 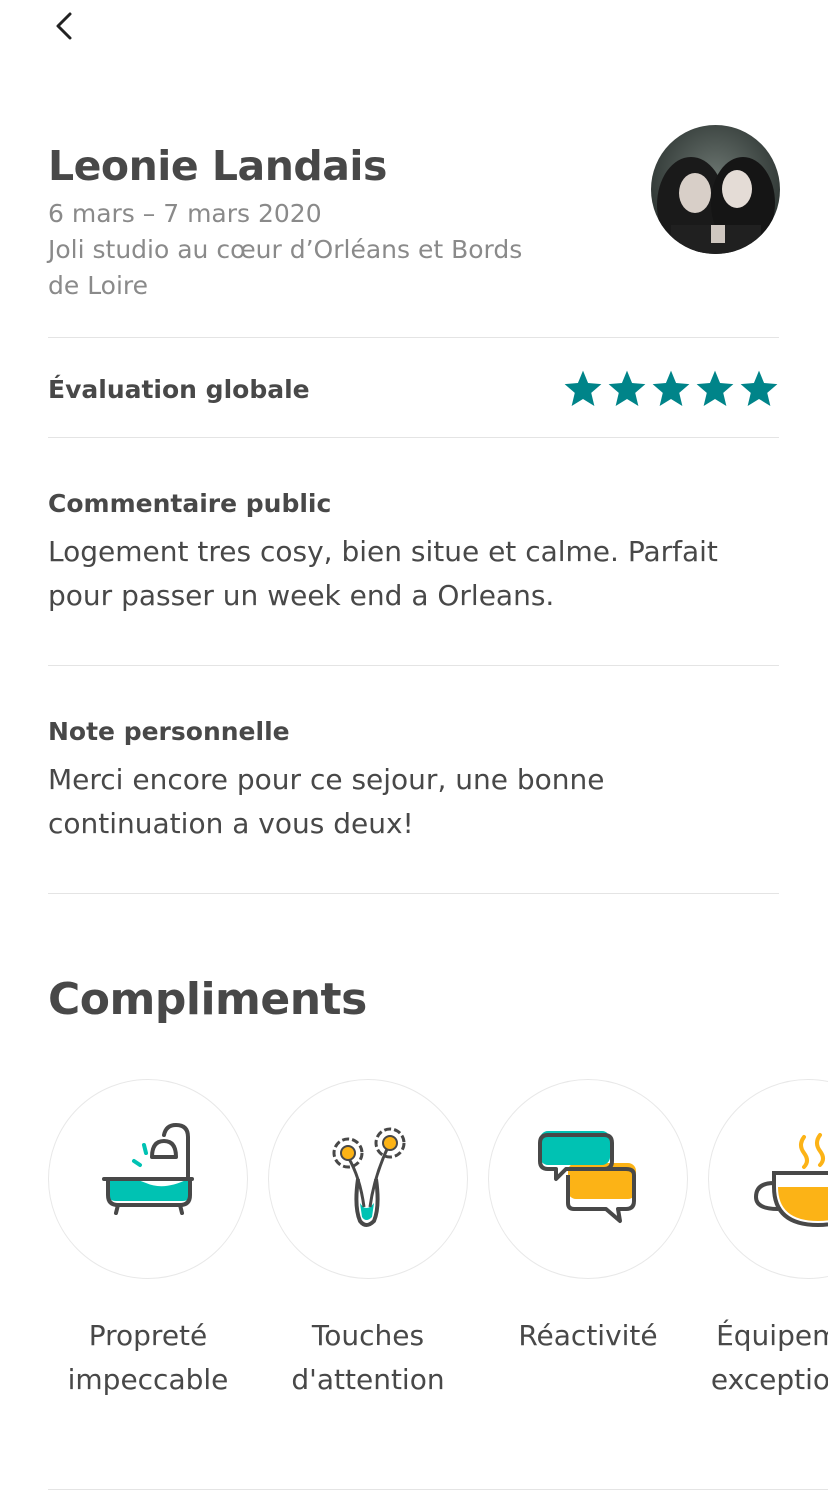 I want to click on flowers-vase-icon, so click(x=368, y=1179).